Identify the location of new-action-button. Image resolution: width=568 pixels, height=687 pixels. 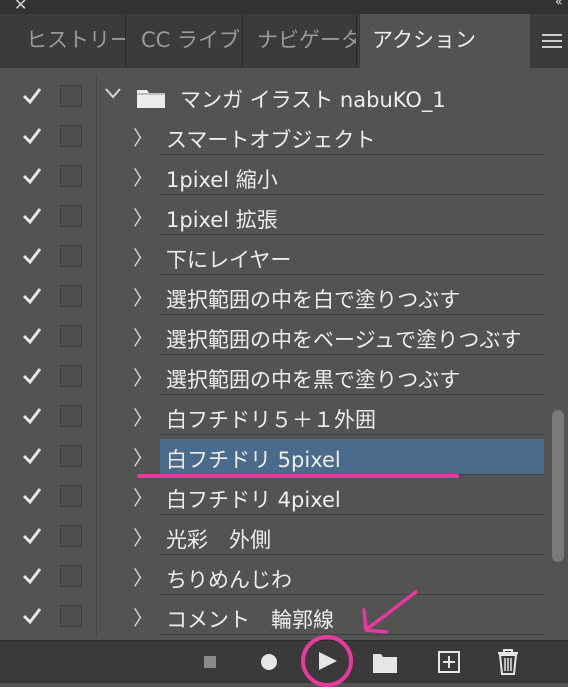
(449, 662).